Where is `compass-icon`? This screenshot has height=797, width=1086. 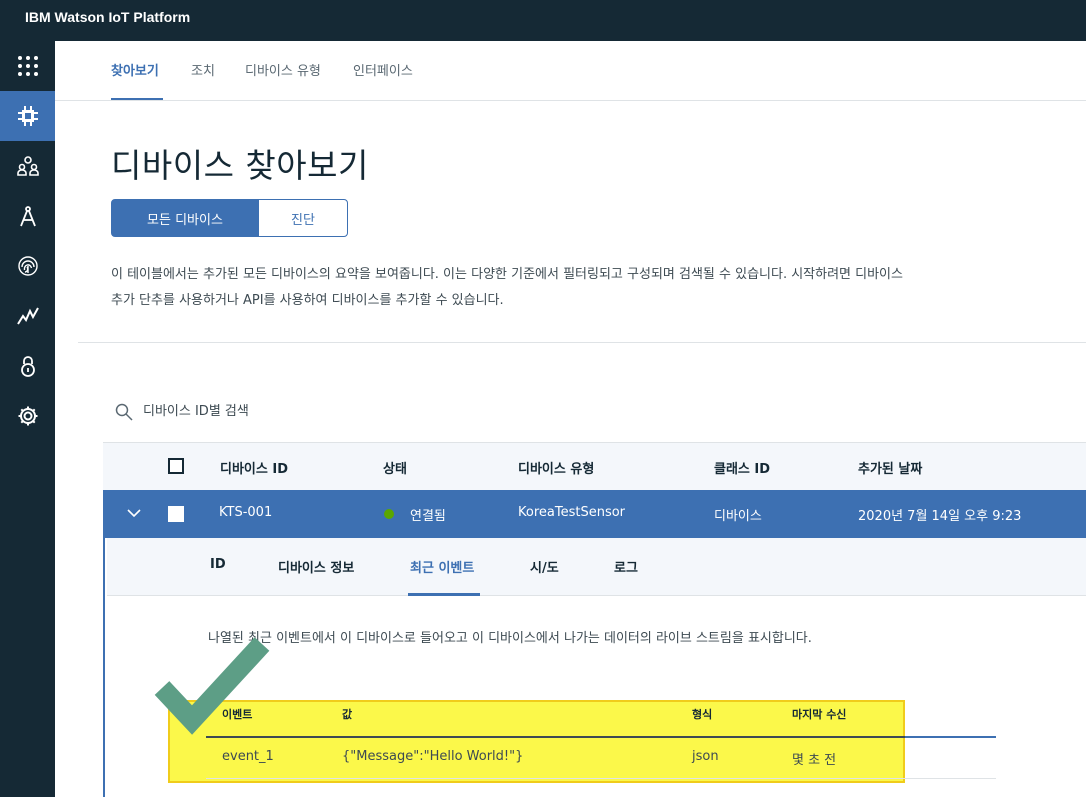
compass-icon is located at coordinates (27, 216).